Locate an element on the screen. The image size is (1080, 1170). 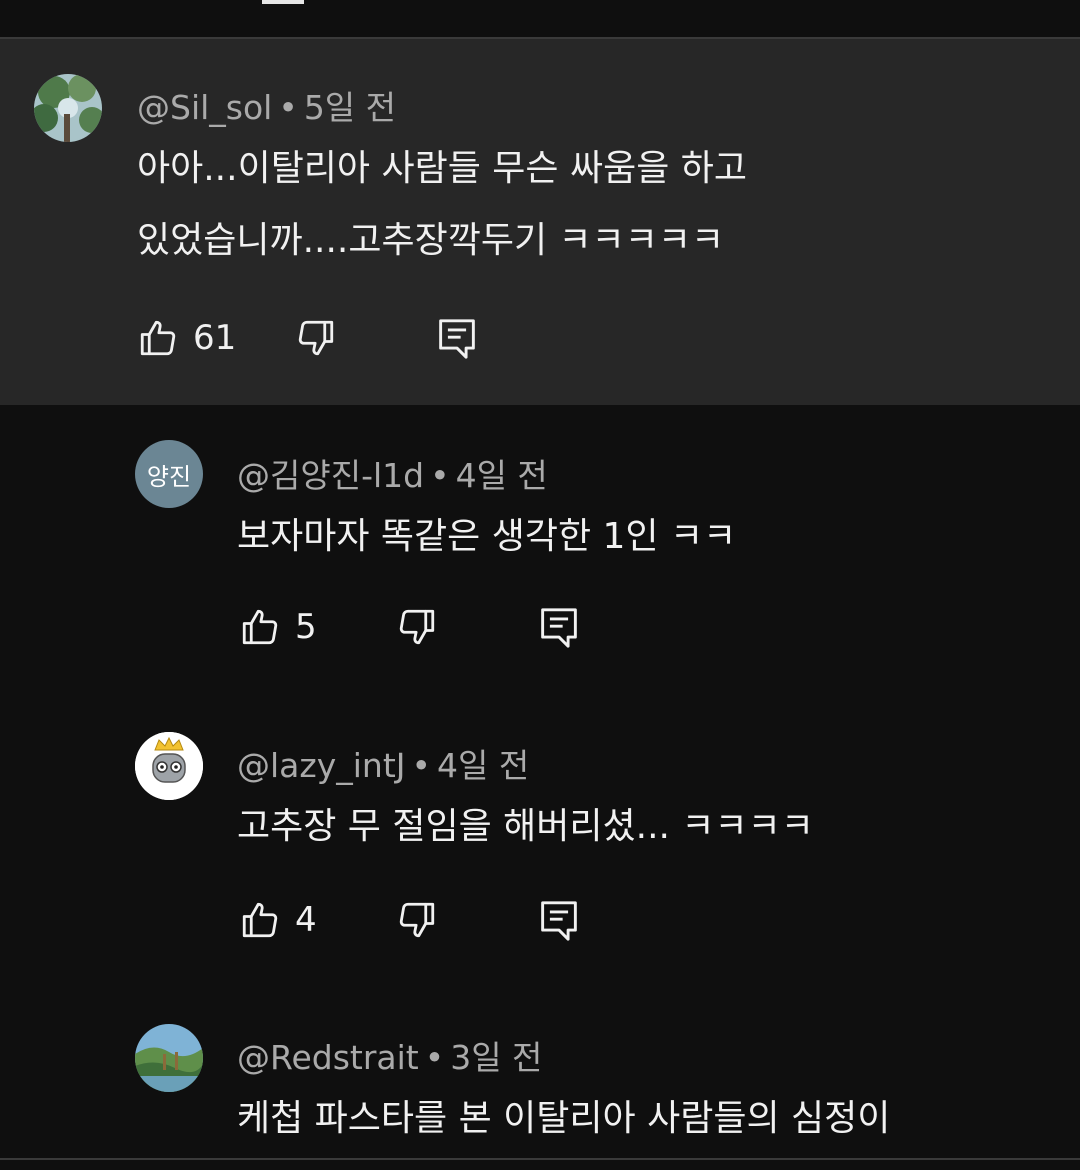
like-button: 61 is located at coordinates (186, 338).